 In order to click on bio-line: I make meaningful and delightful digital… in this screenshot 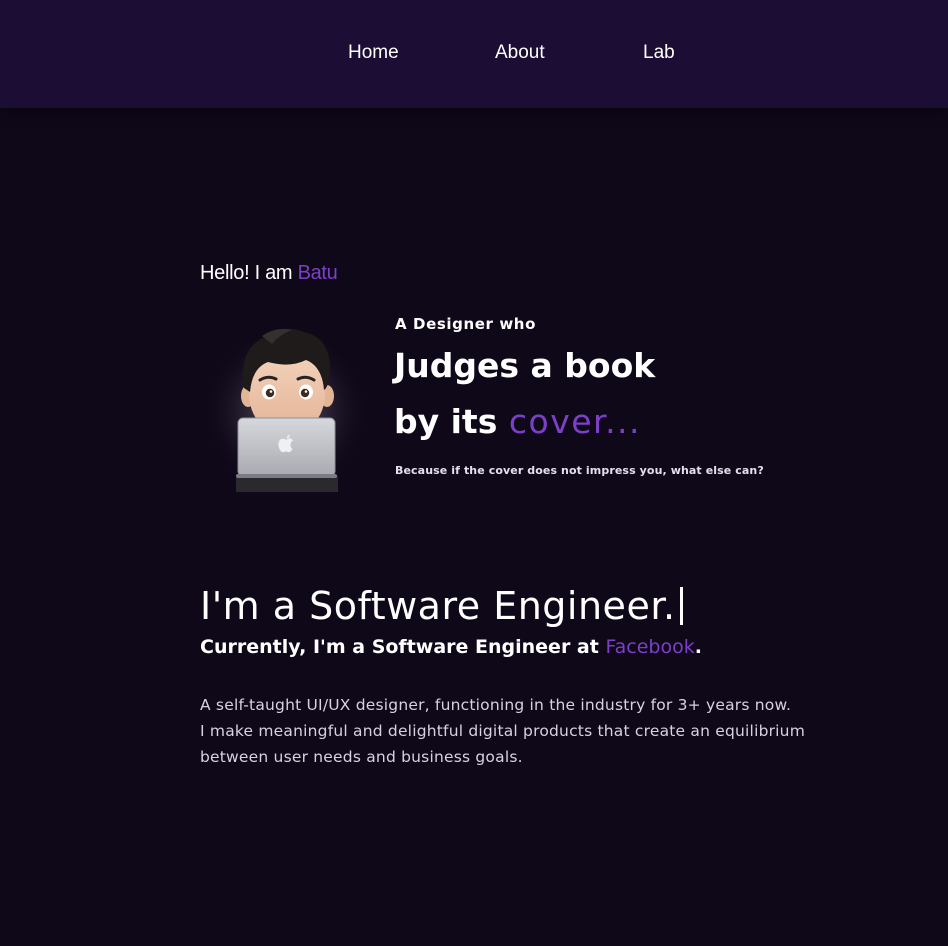, I will do `click(503, 731)`.